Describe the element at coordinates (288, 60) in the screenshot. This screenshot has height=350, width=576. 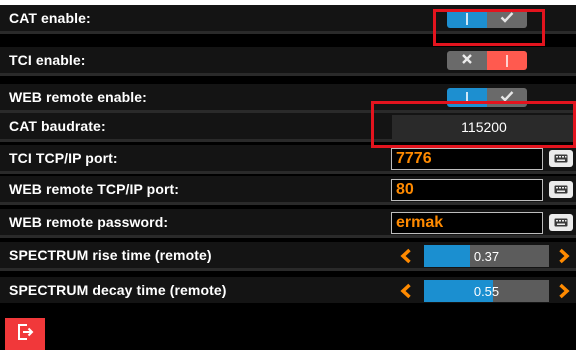
I see `setting-row-tci-enable: TCI enable:` at that location.